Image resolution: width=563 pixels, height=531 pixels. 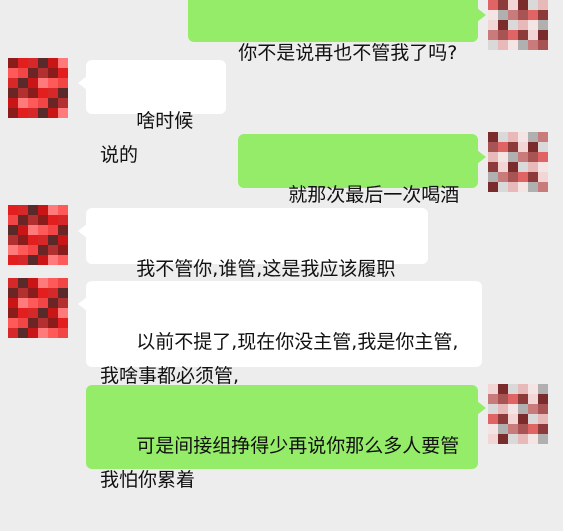 I want to click on message-bubble: 以前不提了,现在你没主管,我是你主管,我啥事都必须管,, so click(x=280, y=334).